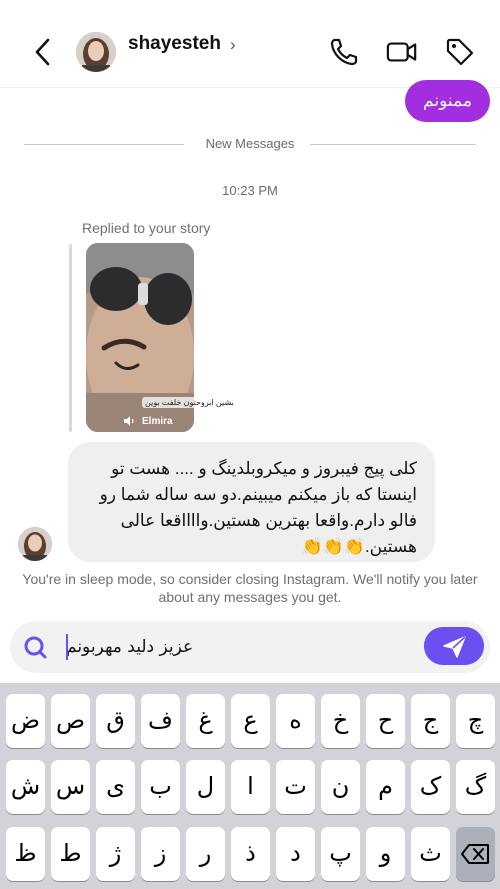  I want to click on key: م, so click(385, 787).